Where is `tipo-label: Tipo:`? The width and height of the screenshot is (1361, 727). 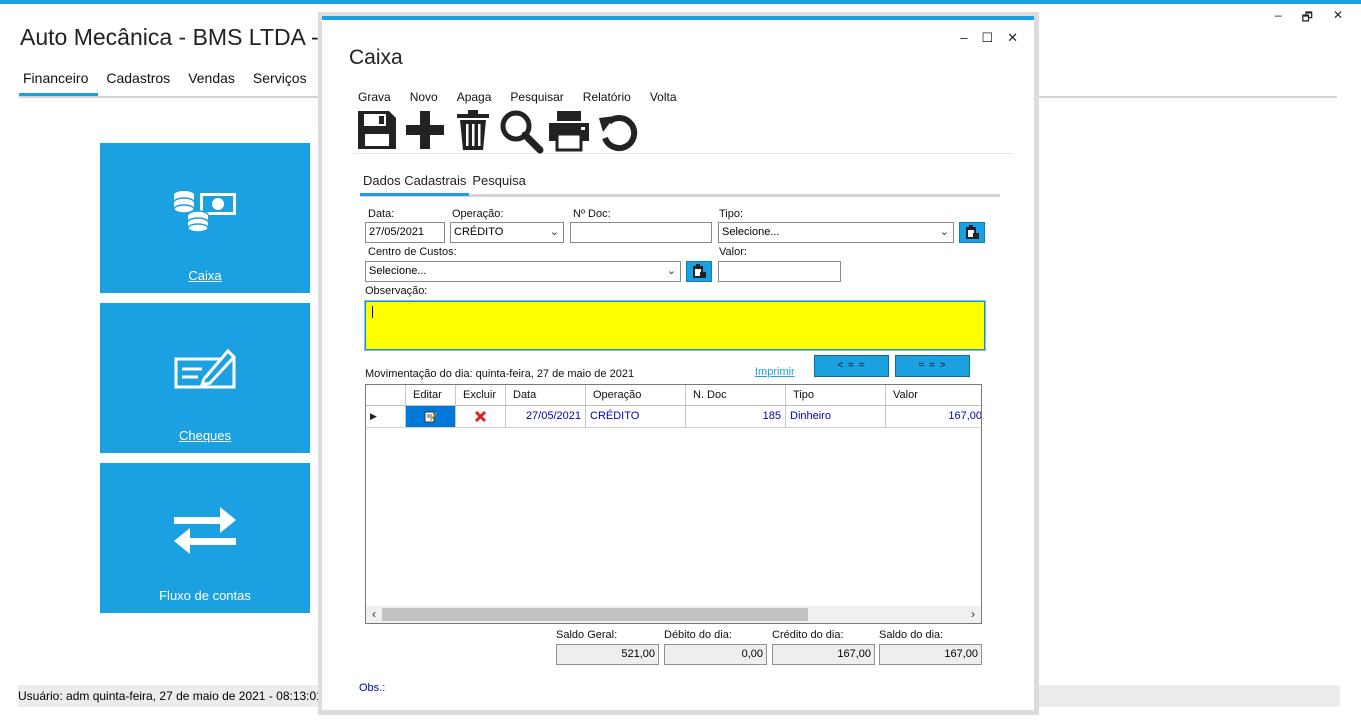
tipo-label: Tipo: is located at coordinates (731, 214).